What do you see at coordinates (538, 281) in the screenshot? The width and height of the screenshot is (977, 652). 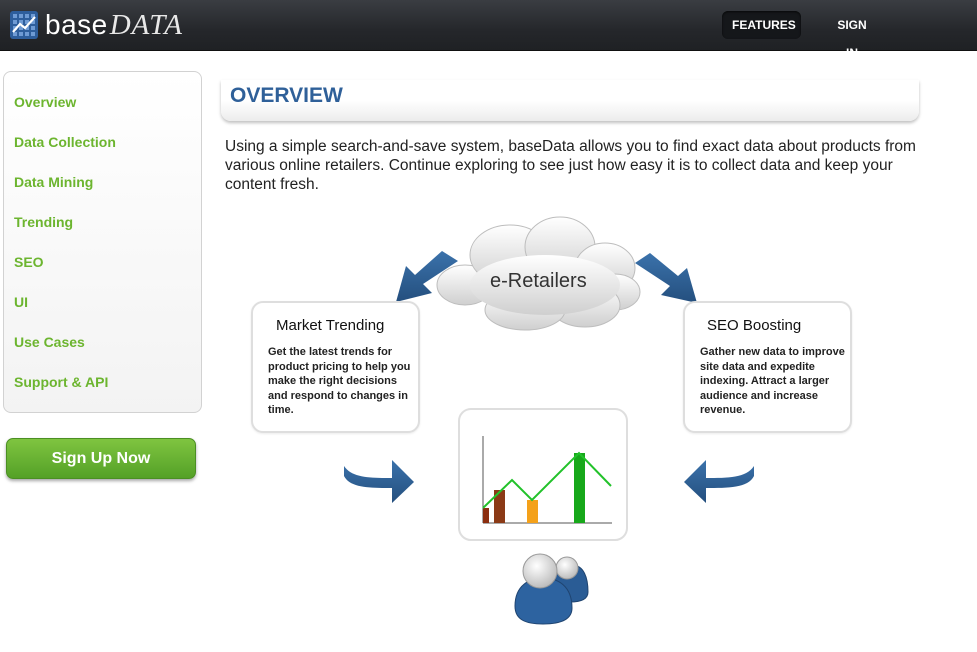 I see `cloud-label: e-Retailers` at bounding box center [538, 281].